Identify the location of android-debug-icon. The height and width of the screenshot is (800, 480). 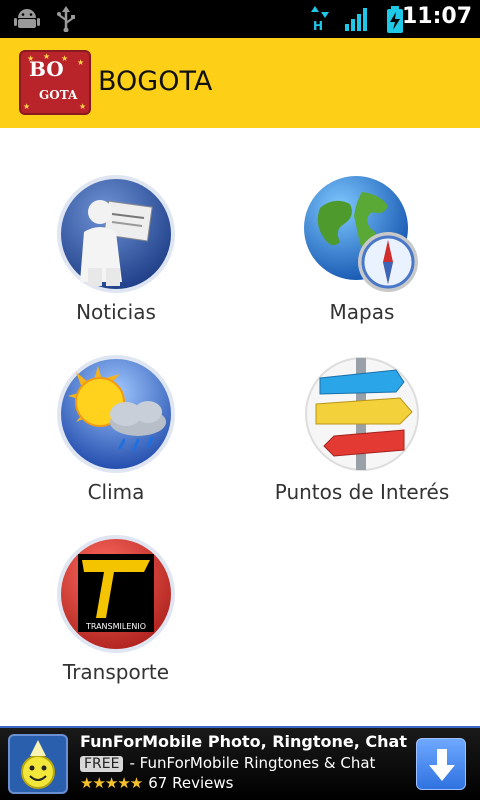
(27, 20).